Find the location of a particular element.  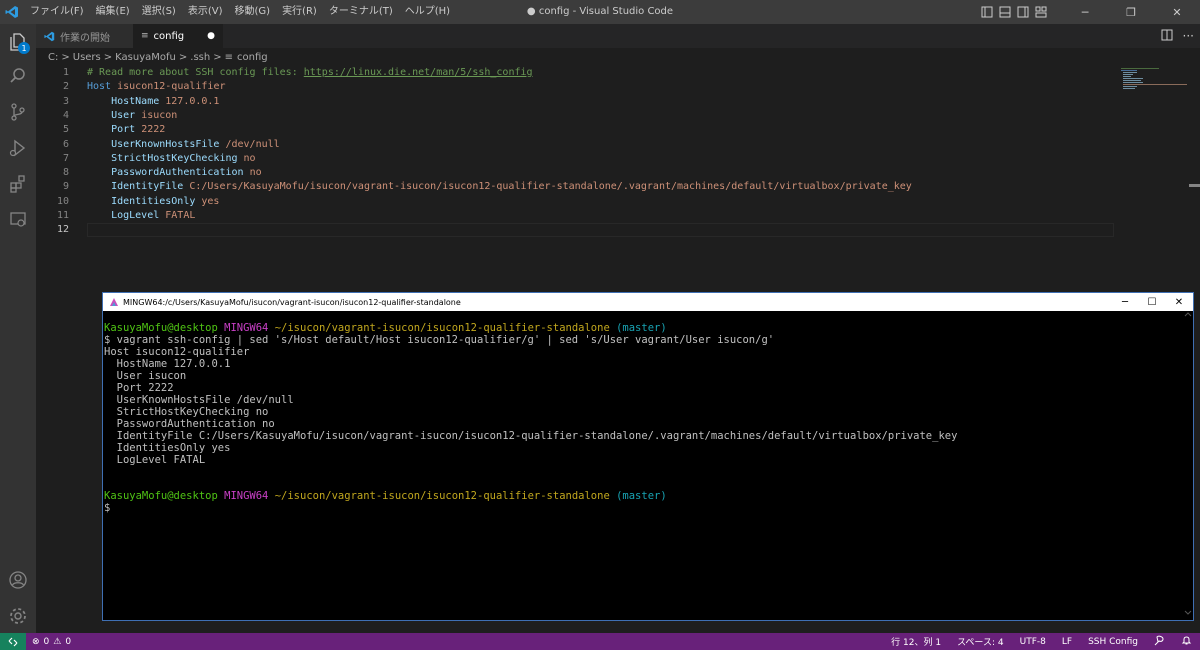

minimap is located at coordinates (1153, 81).